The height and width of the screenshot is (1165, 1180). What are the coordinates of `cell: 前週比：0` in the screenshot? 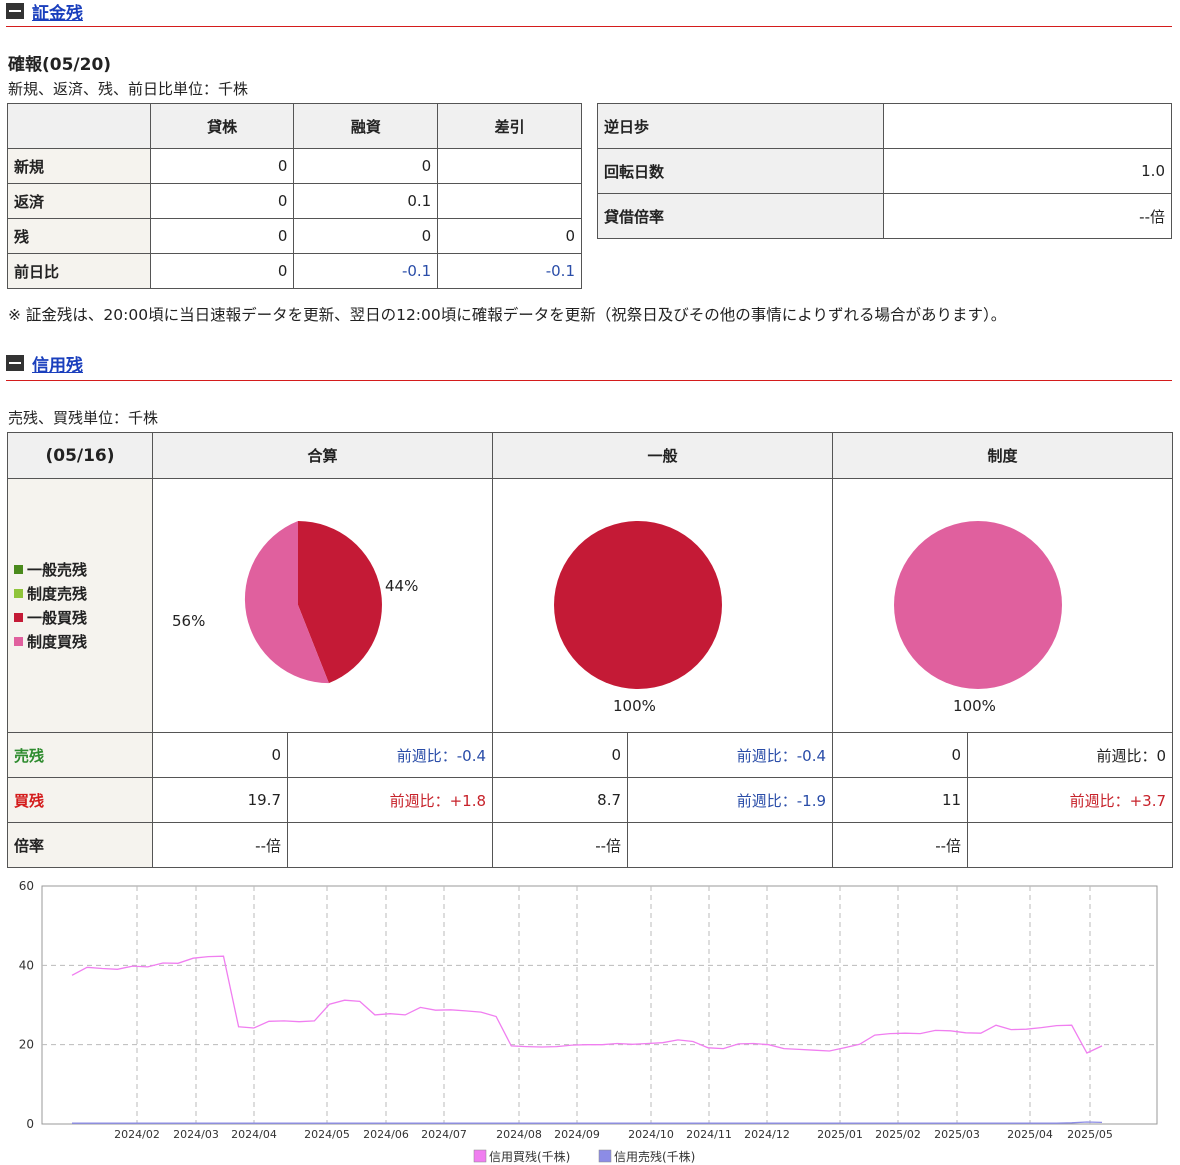 It's located at (1070, 755).